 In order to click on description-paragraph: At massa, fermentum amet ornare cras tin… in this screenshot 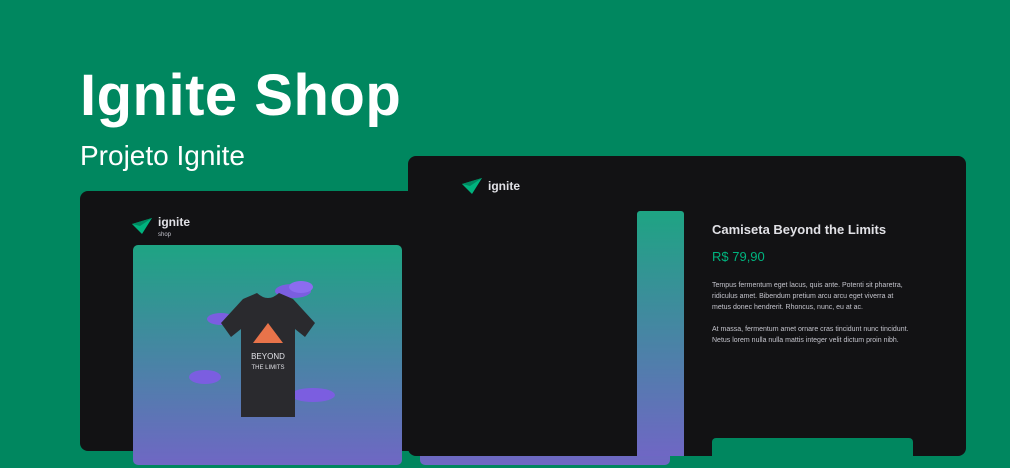, I will do `click(810, 335)`.